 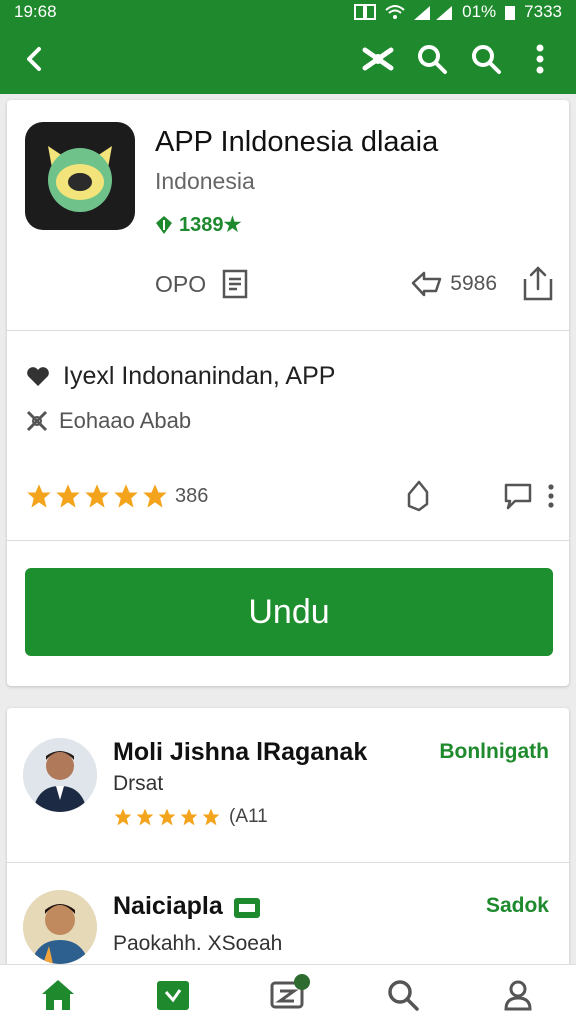 I want to click on signal-icon, so click(x=433, y=13).